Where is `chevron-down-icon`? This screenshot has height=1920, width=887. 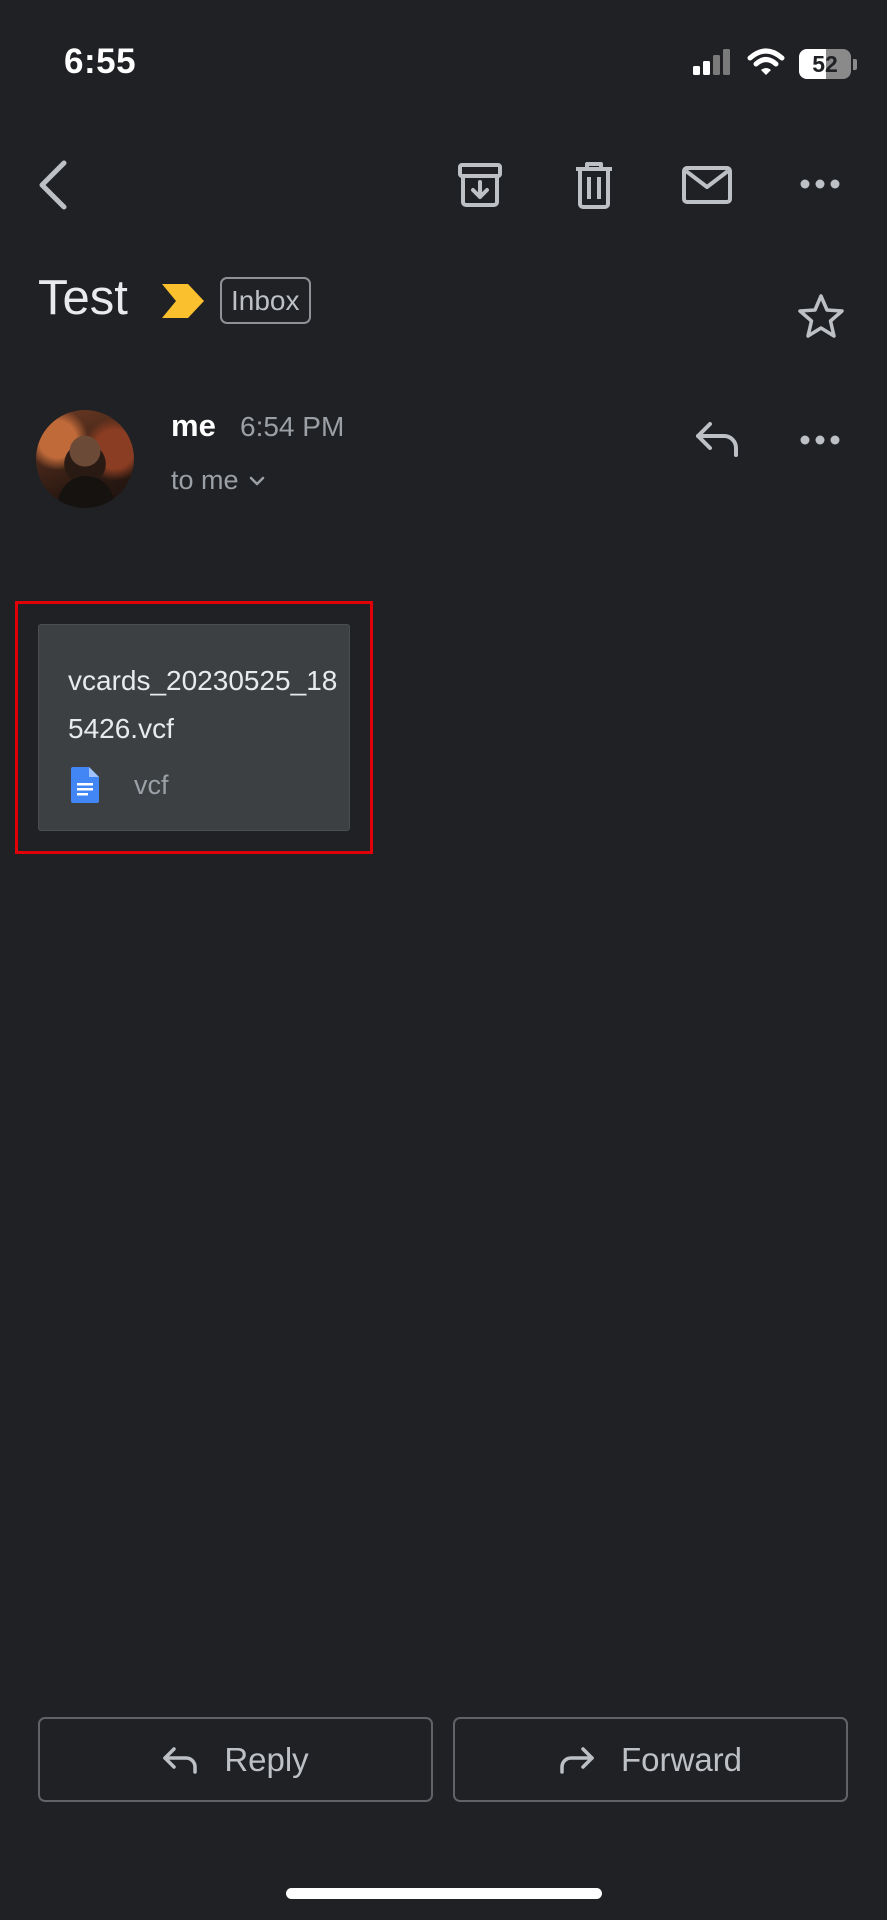
chevron-down-icon is located at coordinates (256, 480).